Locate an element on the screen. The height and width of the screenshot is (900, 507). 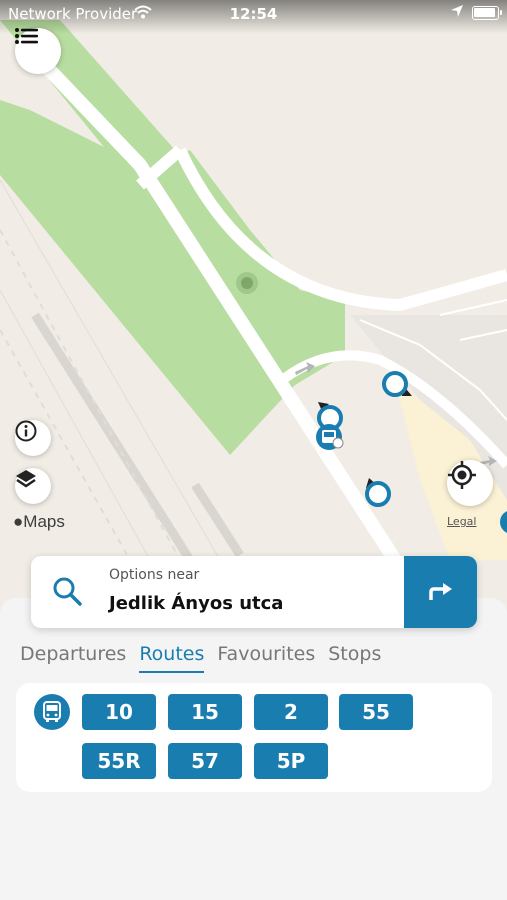
route-button: 57 is located at coordinates (205, 761).